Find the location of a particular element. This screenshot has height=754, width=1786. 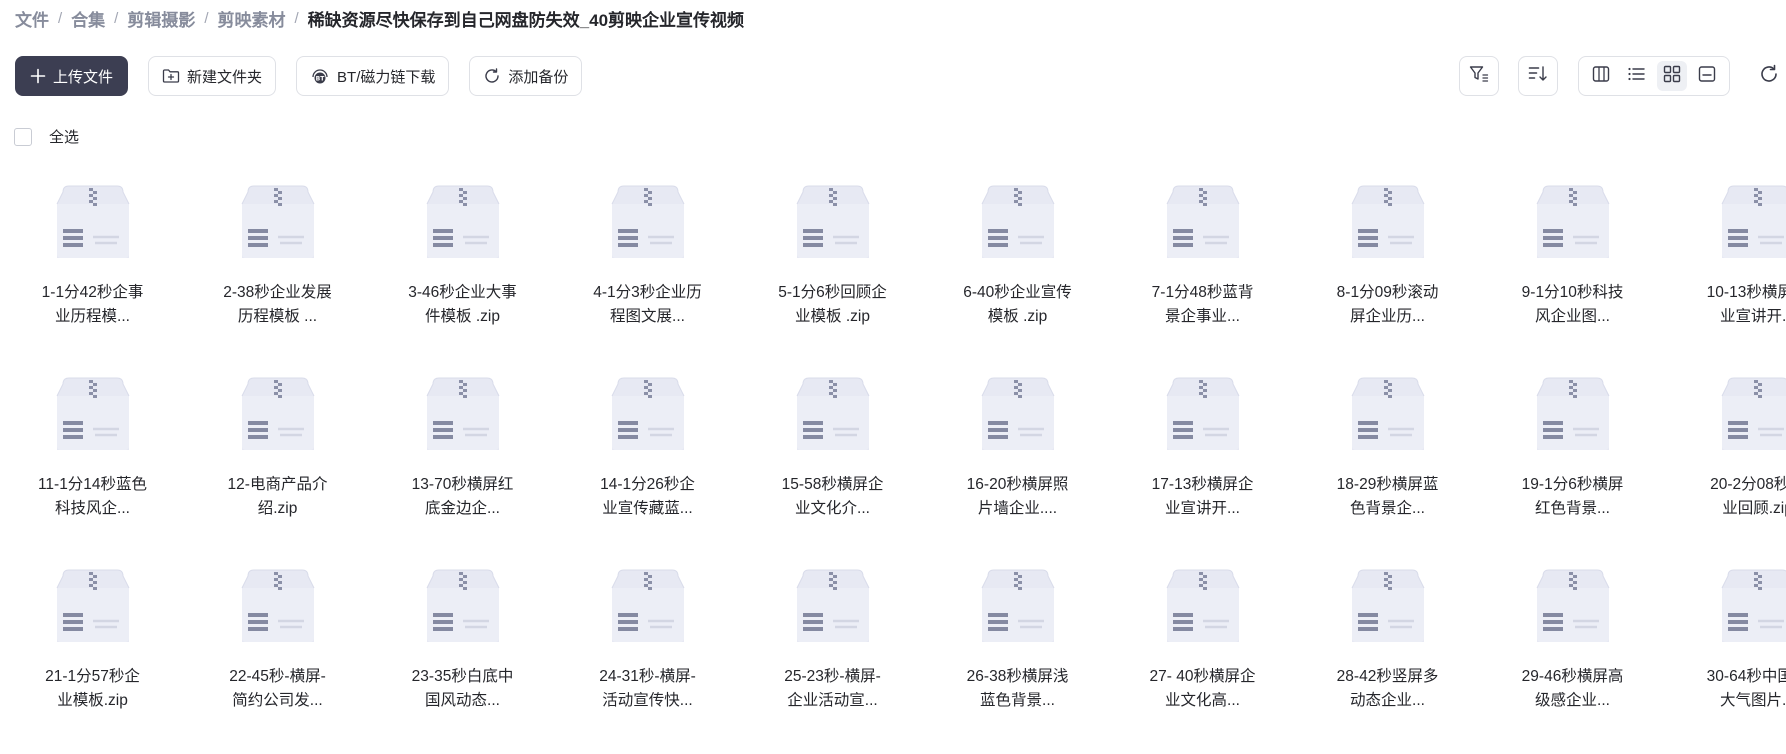

breadcrumb-item-capcut-assets: 剪映素材 is located at coordinates (252, 18).